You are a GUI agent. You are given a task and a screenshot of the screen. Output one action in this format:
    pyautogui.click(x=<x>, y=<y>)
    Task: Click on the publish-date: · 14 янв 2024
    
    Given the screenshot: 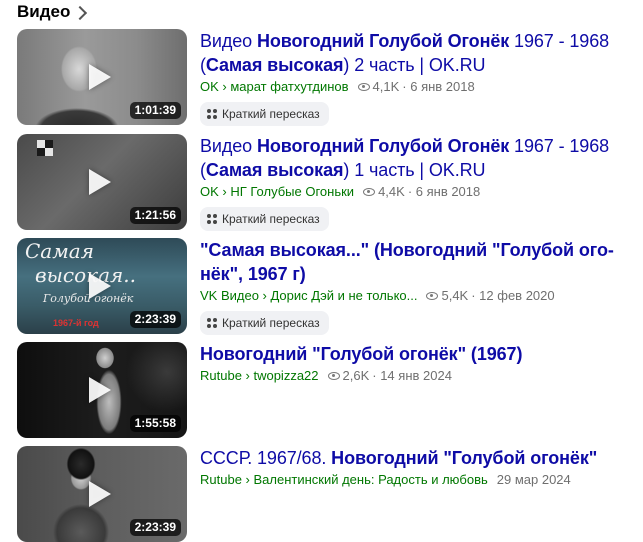 What is the action you would take?
    pyautogui.click(x=412, y=375)
    